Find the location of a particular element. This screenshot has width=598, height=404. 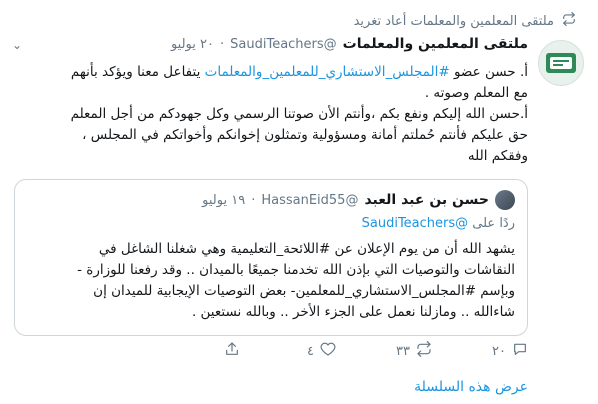

reply-to: ردًا على @SaudiTeachers is located at coordinates (438, 223).